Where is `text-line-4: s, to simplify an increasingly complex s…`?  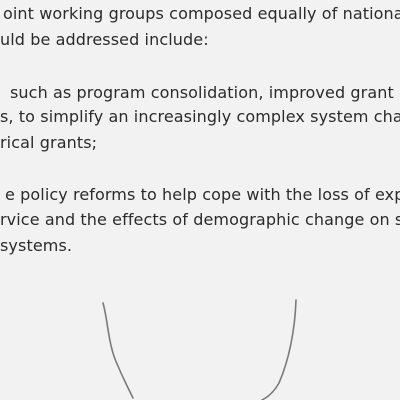
text-line-4: s, to simplify an increasingly complex s… is located at coordinates (200, 116).